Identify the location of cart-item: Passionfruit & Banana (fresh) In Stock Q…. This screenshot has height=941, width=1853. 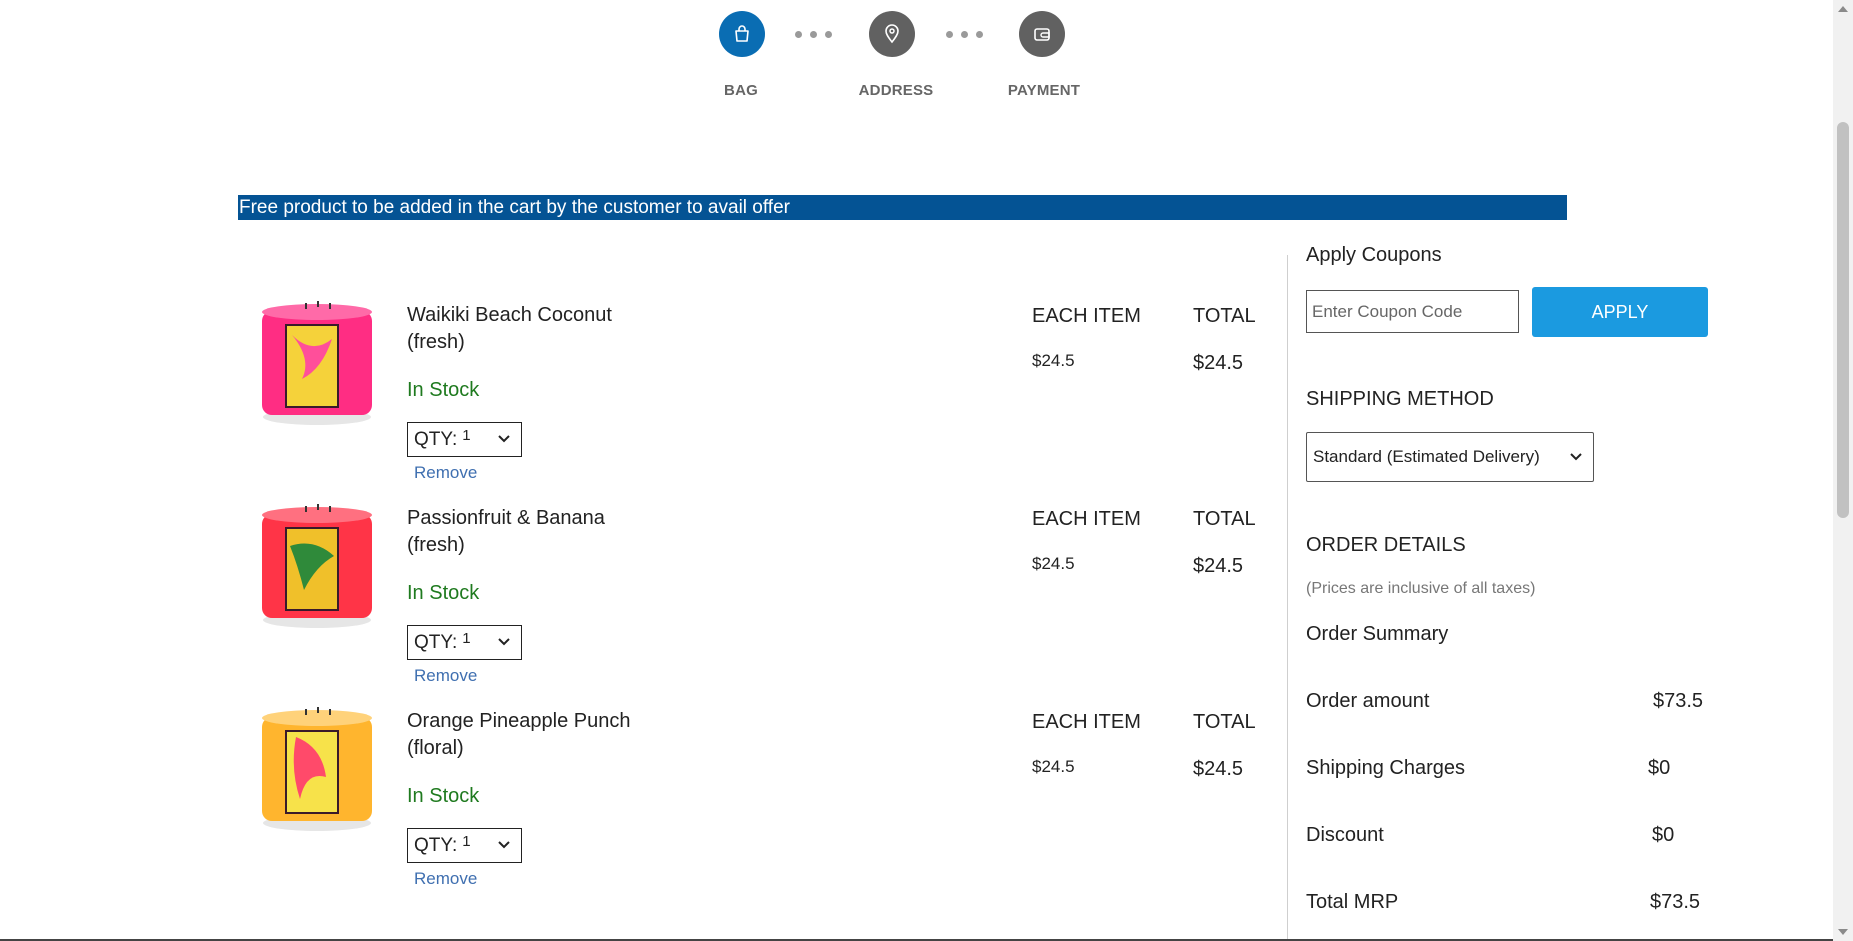
(758, 569).